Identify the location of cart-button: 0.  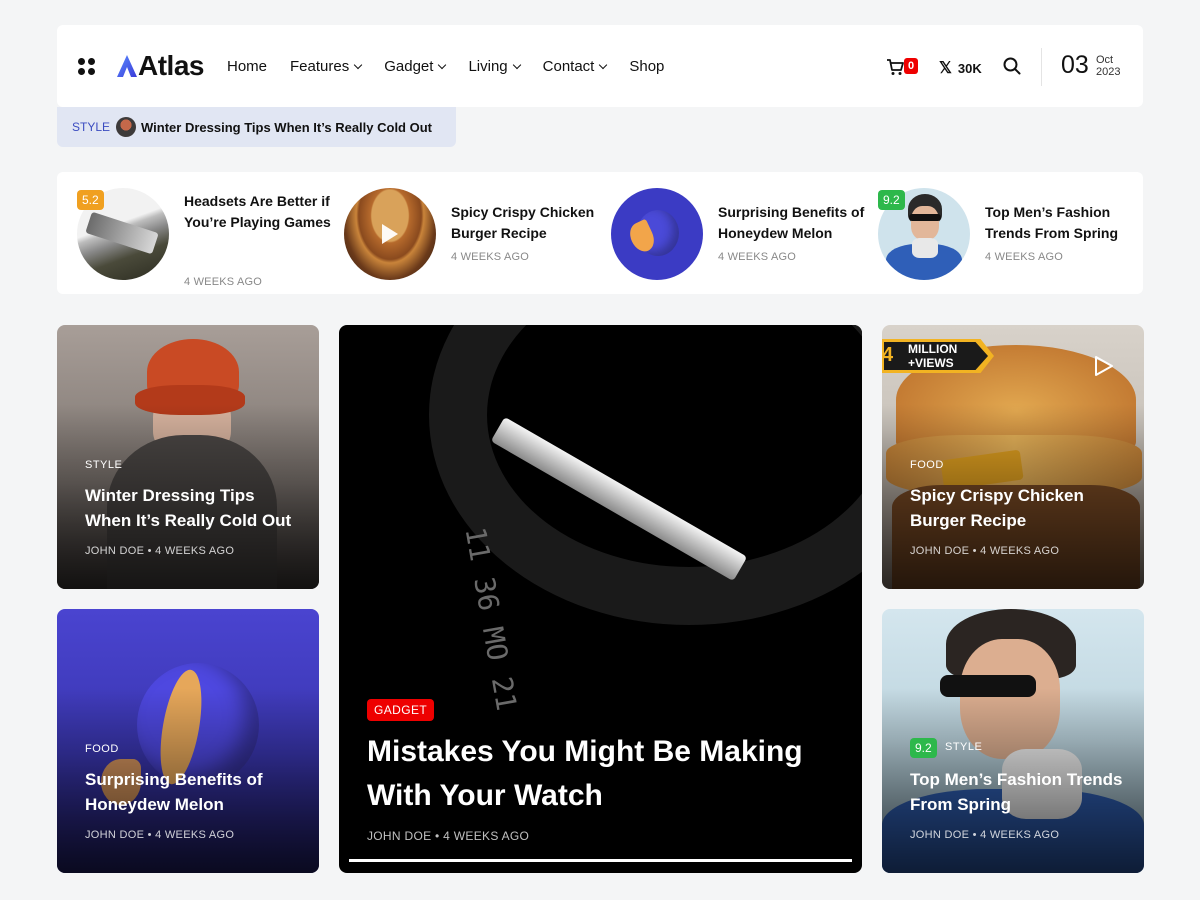
(904, 67).